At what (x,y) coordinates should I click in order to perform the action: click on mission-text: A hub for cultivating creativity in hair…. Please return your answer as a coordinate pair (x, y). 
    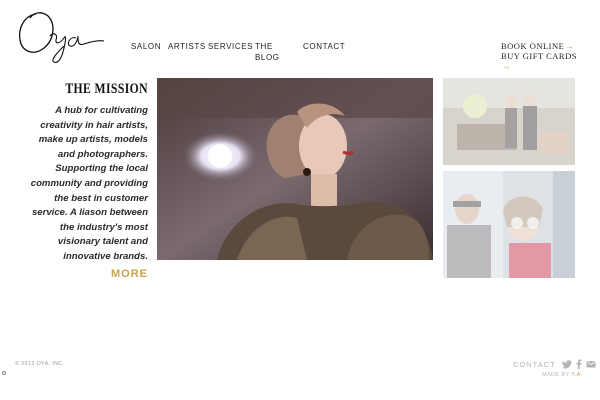
    Looking at the image, I should click on (89, 183).